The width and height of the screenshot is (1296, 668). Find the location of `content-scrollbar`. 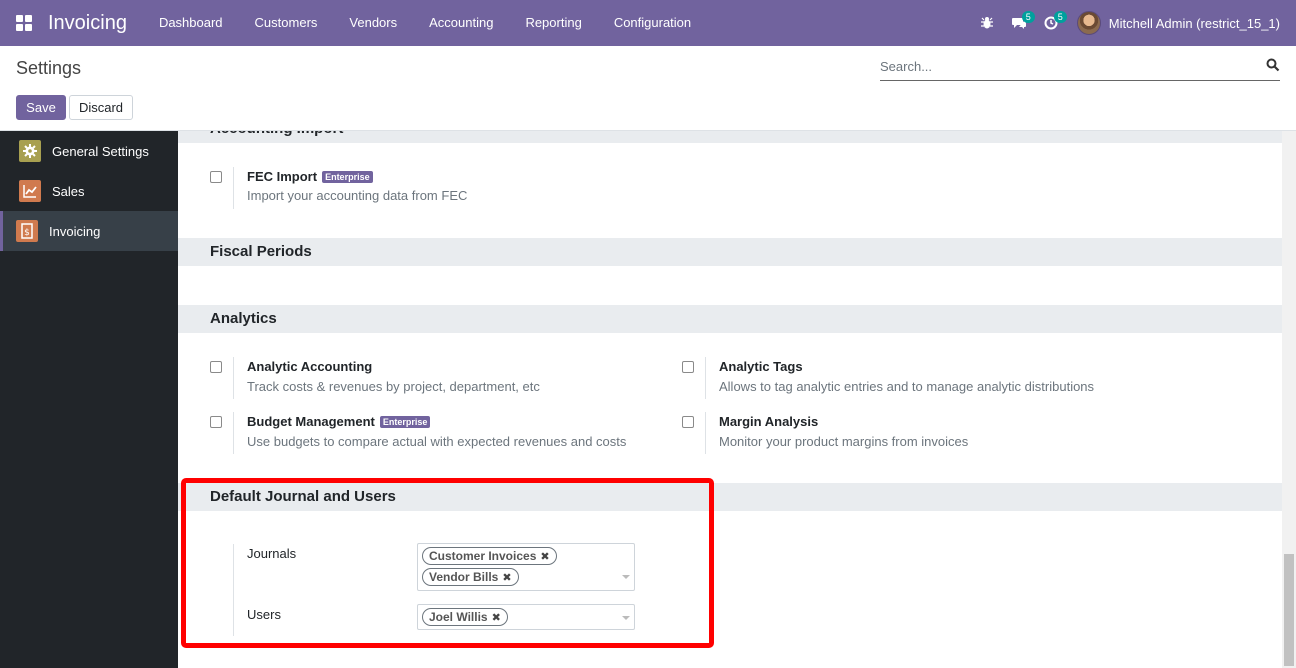

content-scrollbar is located at coordinates (1289, 399).